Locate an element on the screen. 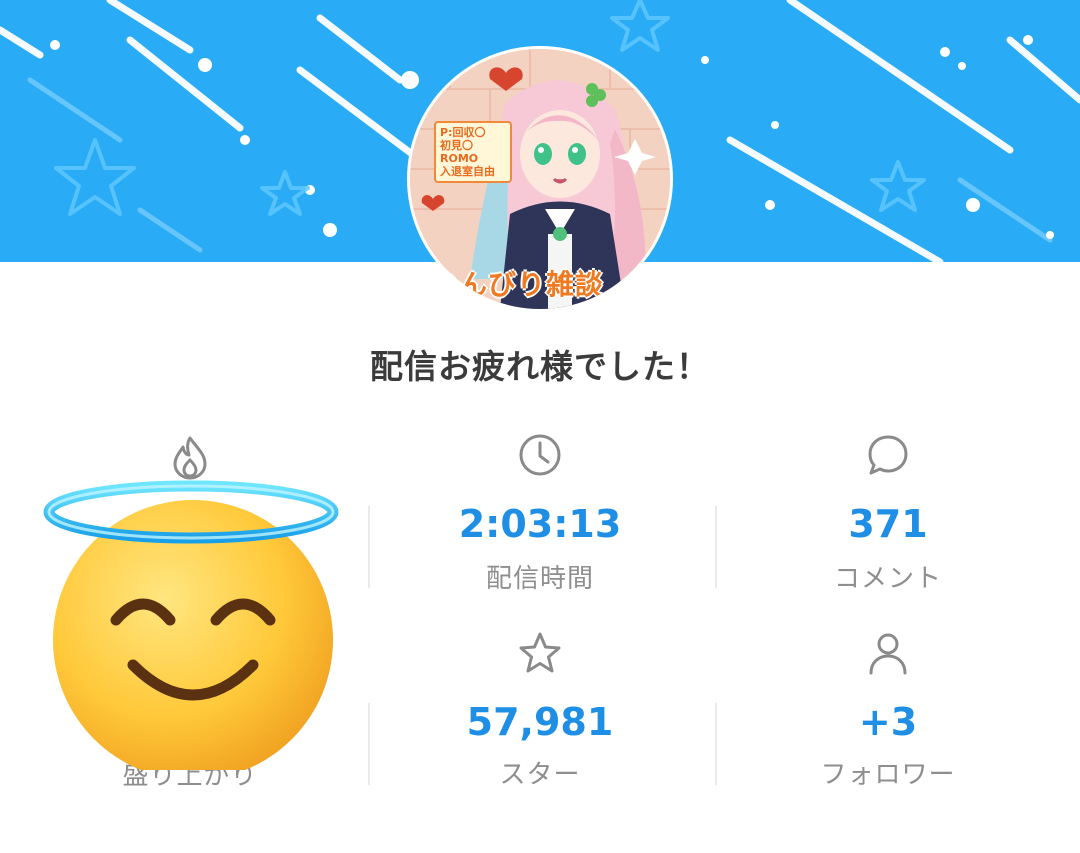  avatar-image: P:回収〇 初見〇 ROMO 入退室自由 のんびり雑談 is located at coordinates (540, 179).